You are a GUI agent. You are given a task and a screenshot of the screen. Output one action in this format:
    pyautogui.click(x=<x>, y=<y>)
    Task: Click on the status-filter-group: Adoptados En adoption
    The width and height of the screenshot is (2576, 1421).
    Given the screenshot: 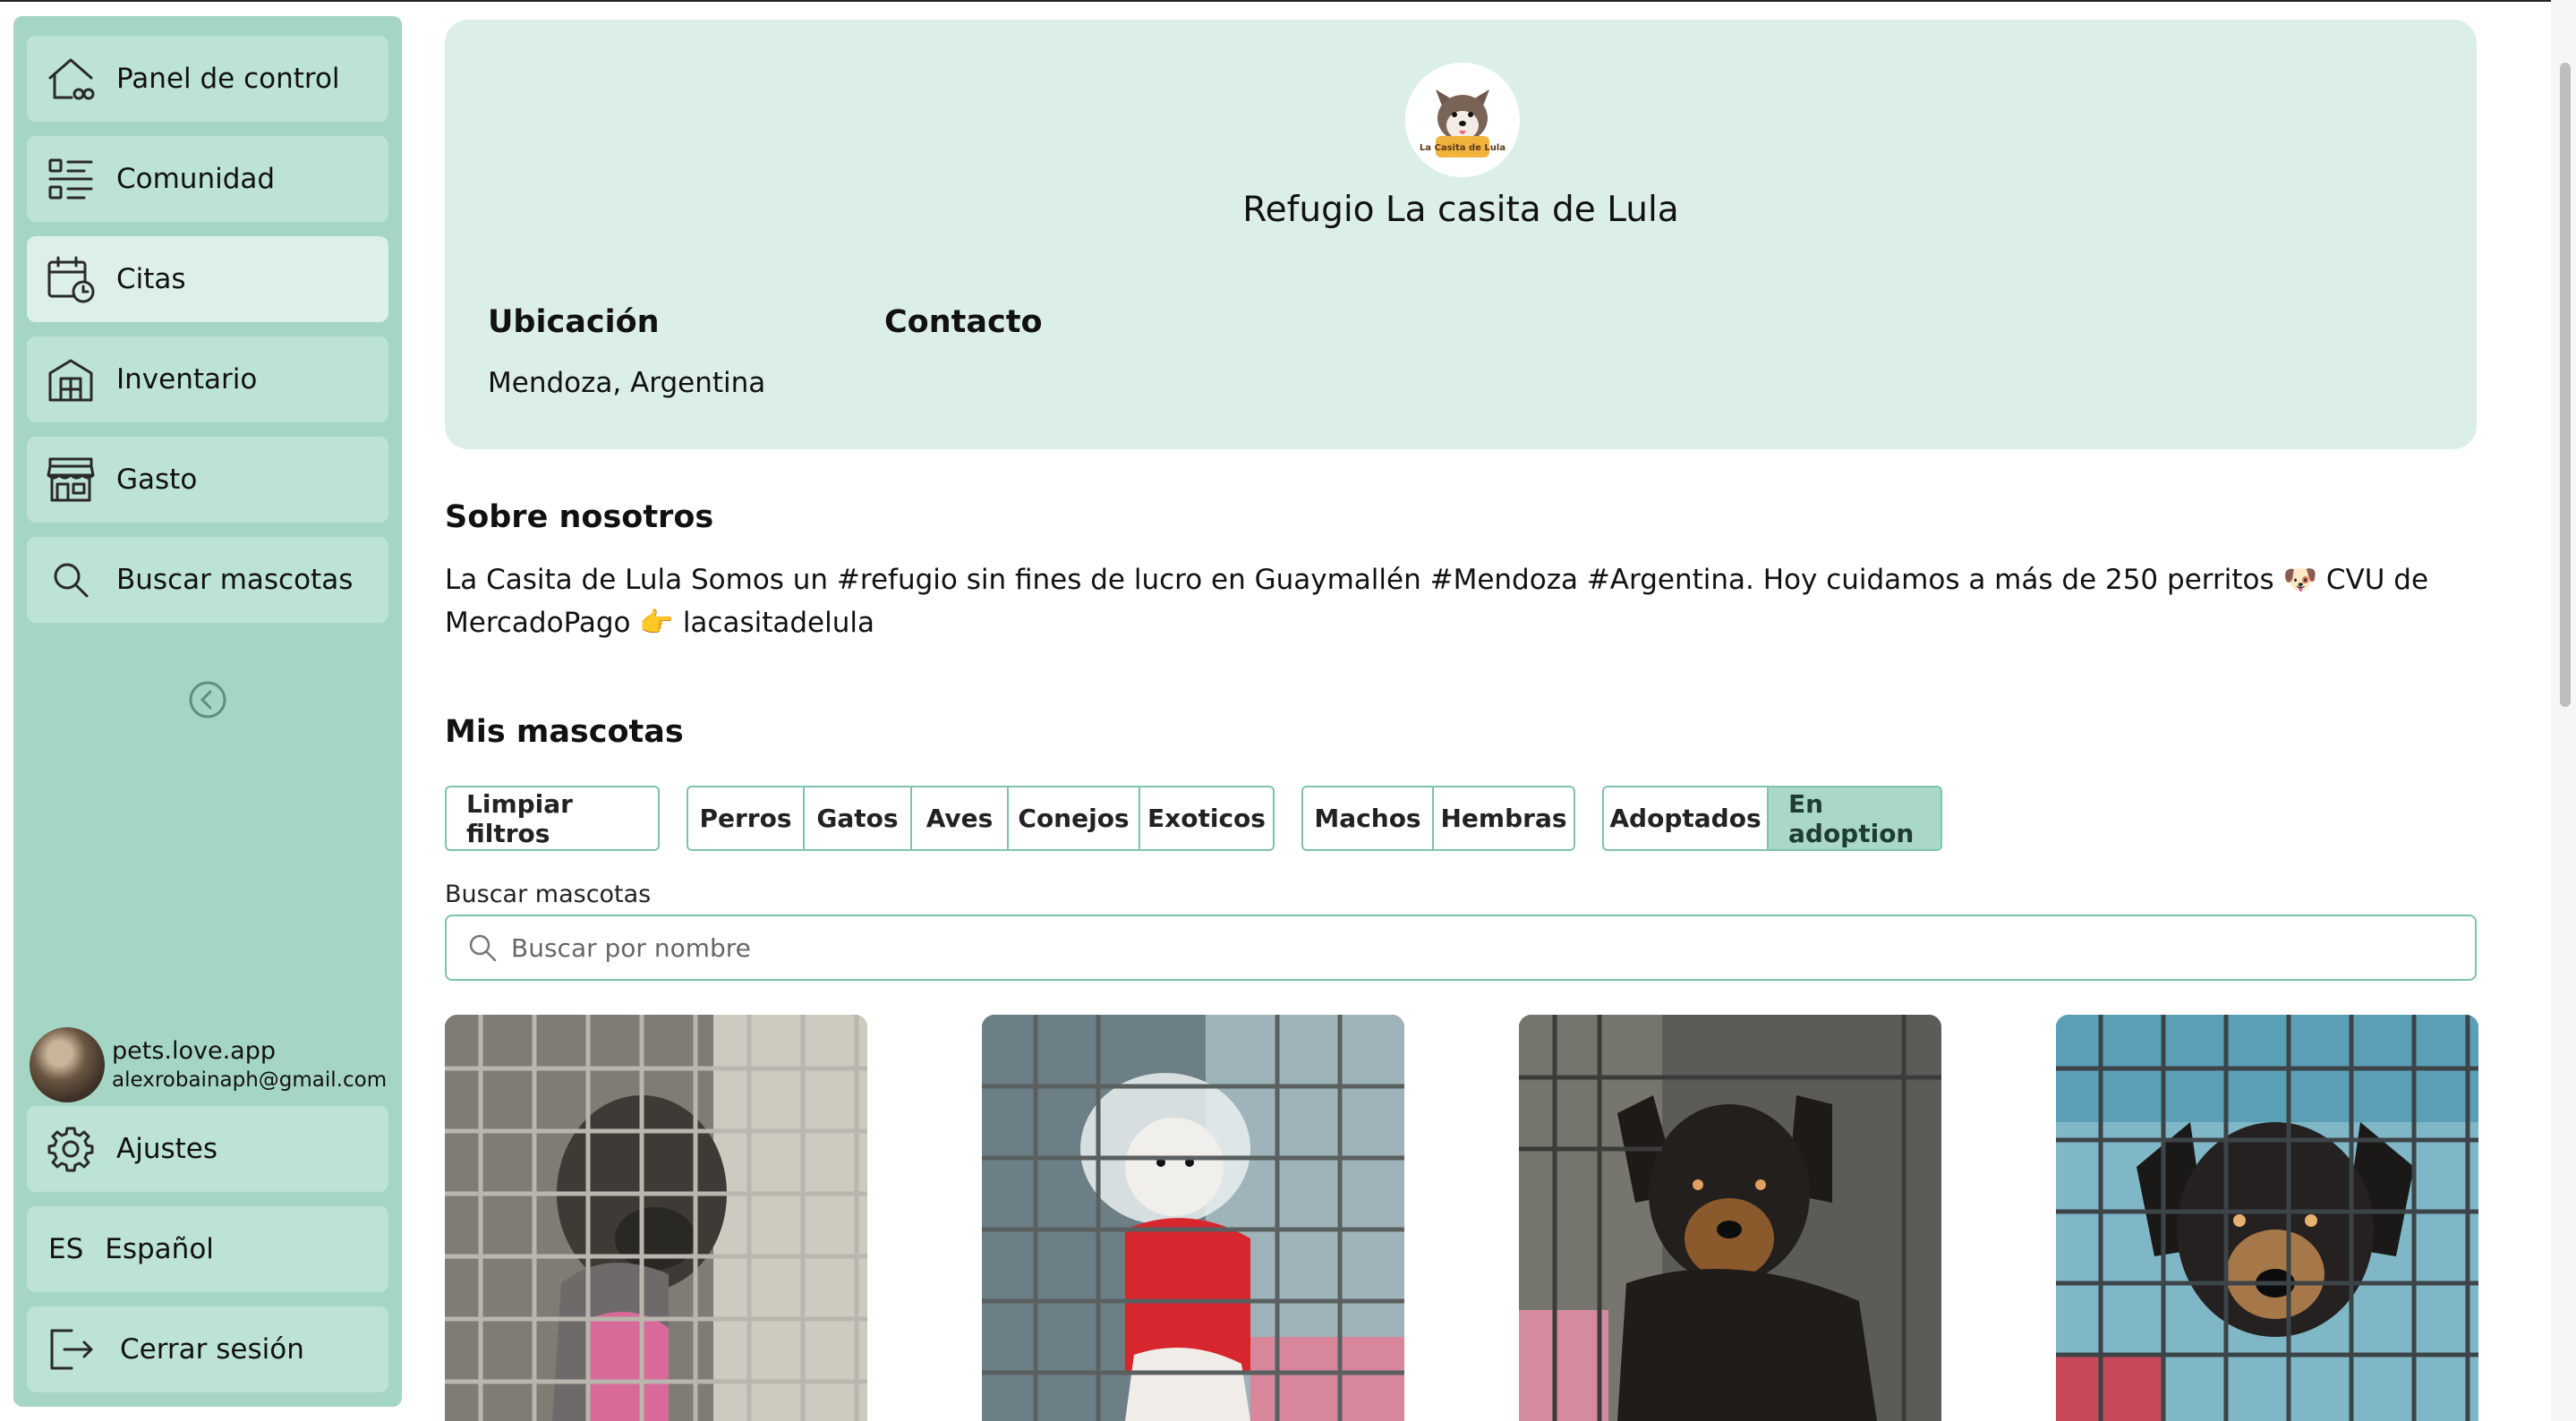 What is the action you would take?
    pyautogui.click(x=1772, y=818)
    